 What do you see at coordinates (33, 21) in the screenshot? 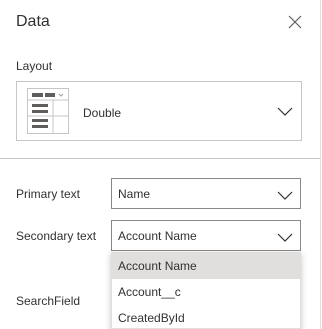
I see `panel-title: Data` at bounding box center [33, 21].